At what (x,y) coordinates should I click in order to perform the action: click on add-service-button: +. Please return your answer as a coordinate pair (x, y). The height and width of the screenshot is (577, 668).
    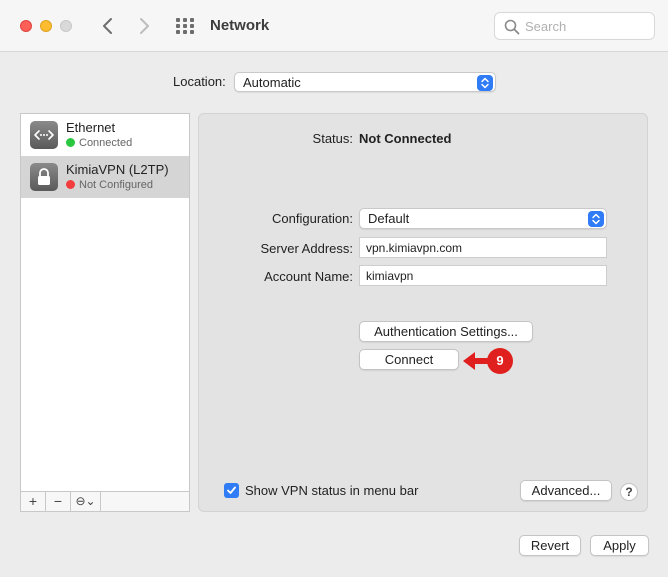
    Looking at the image, I should click on (33, 501).